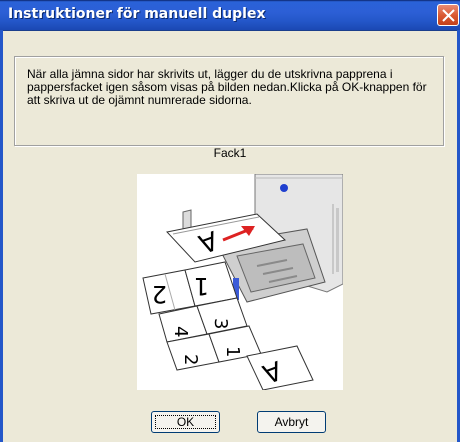  I want to click on page-glyph-4: 4, so click(180, 331).